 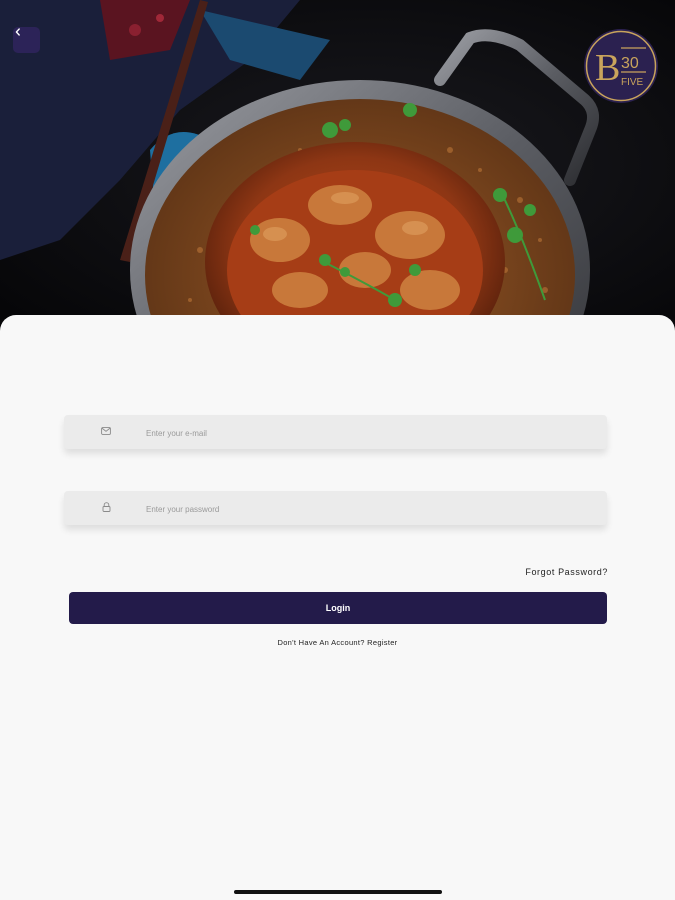 I want to click on password-field, so click(x=335, y=509).